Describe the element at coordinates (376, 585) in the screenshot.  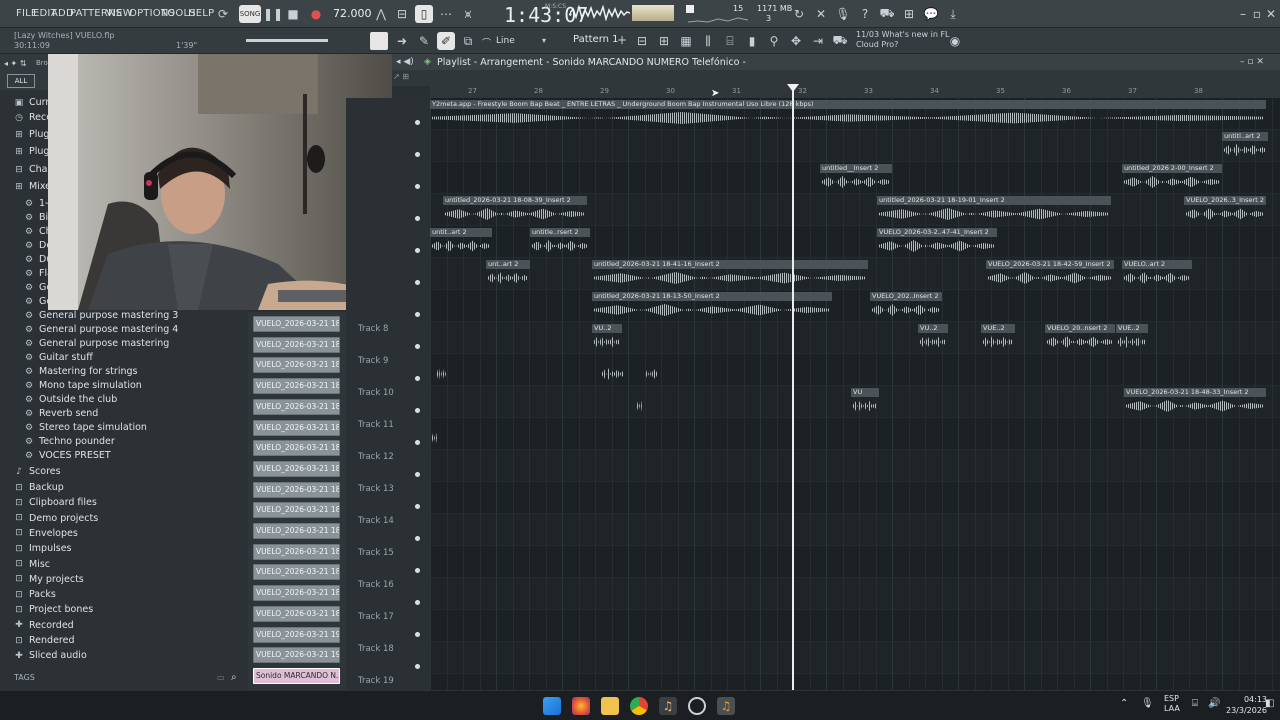
I see `track-name: Track 16` at that location.